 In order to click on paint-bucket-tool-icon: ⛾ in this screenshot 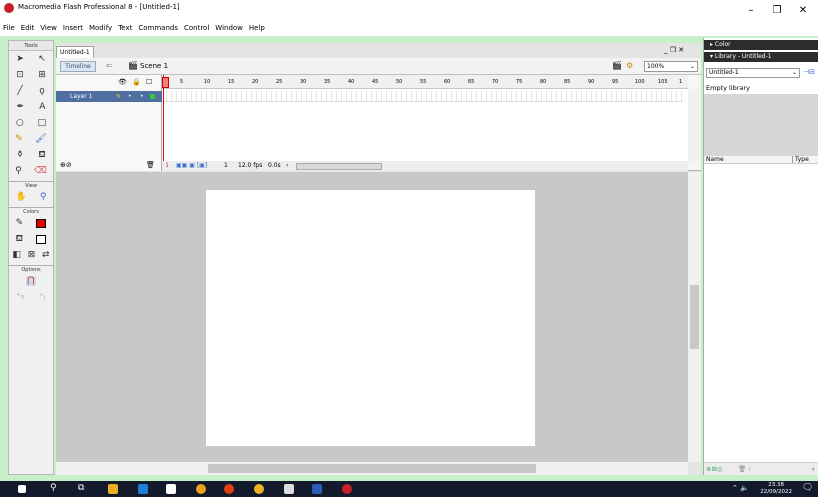, I will do `click(41, 155)`.